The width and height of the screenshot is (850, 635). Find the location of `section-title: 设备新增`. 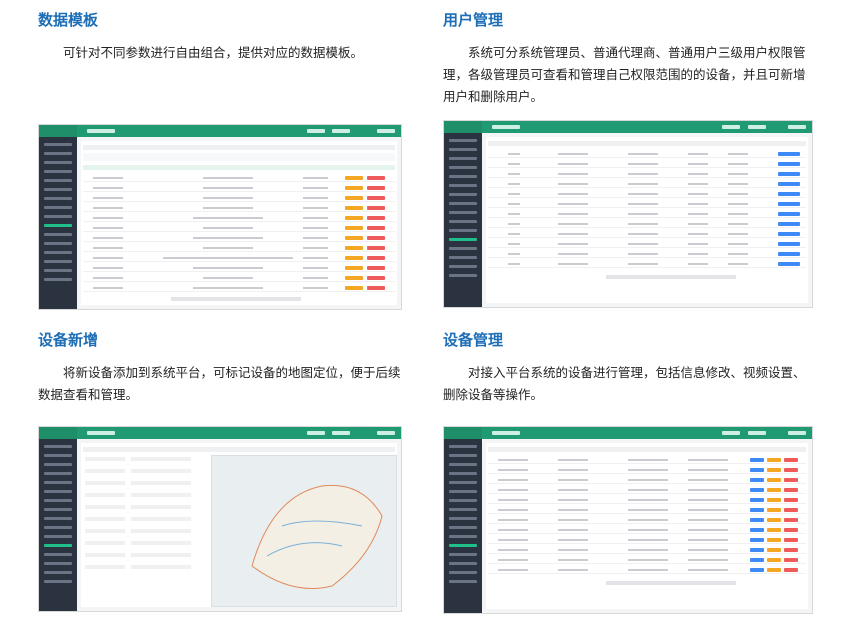

section-title: 设备新增 is located at coordinates (68, 340).